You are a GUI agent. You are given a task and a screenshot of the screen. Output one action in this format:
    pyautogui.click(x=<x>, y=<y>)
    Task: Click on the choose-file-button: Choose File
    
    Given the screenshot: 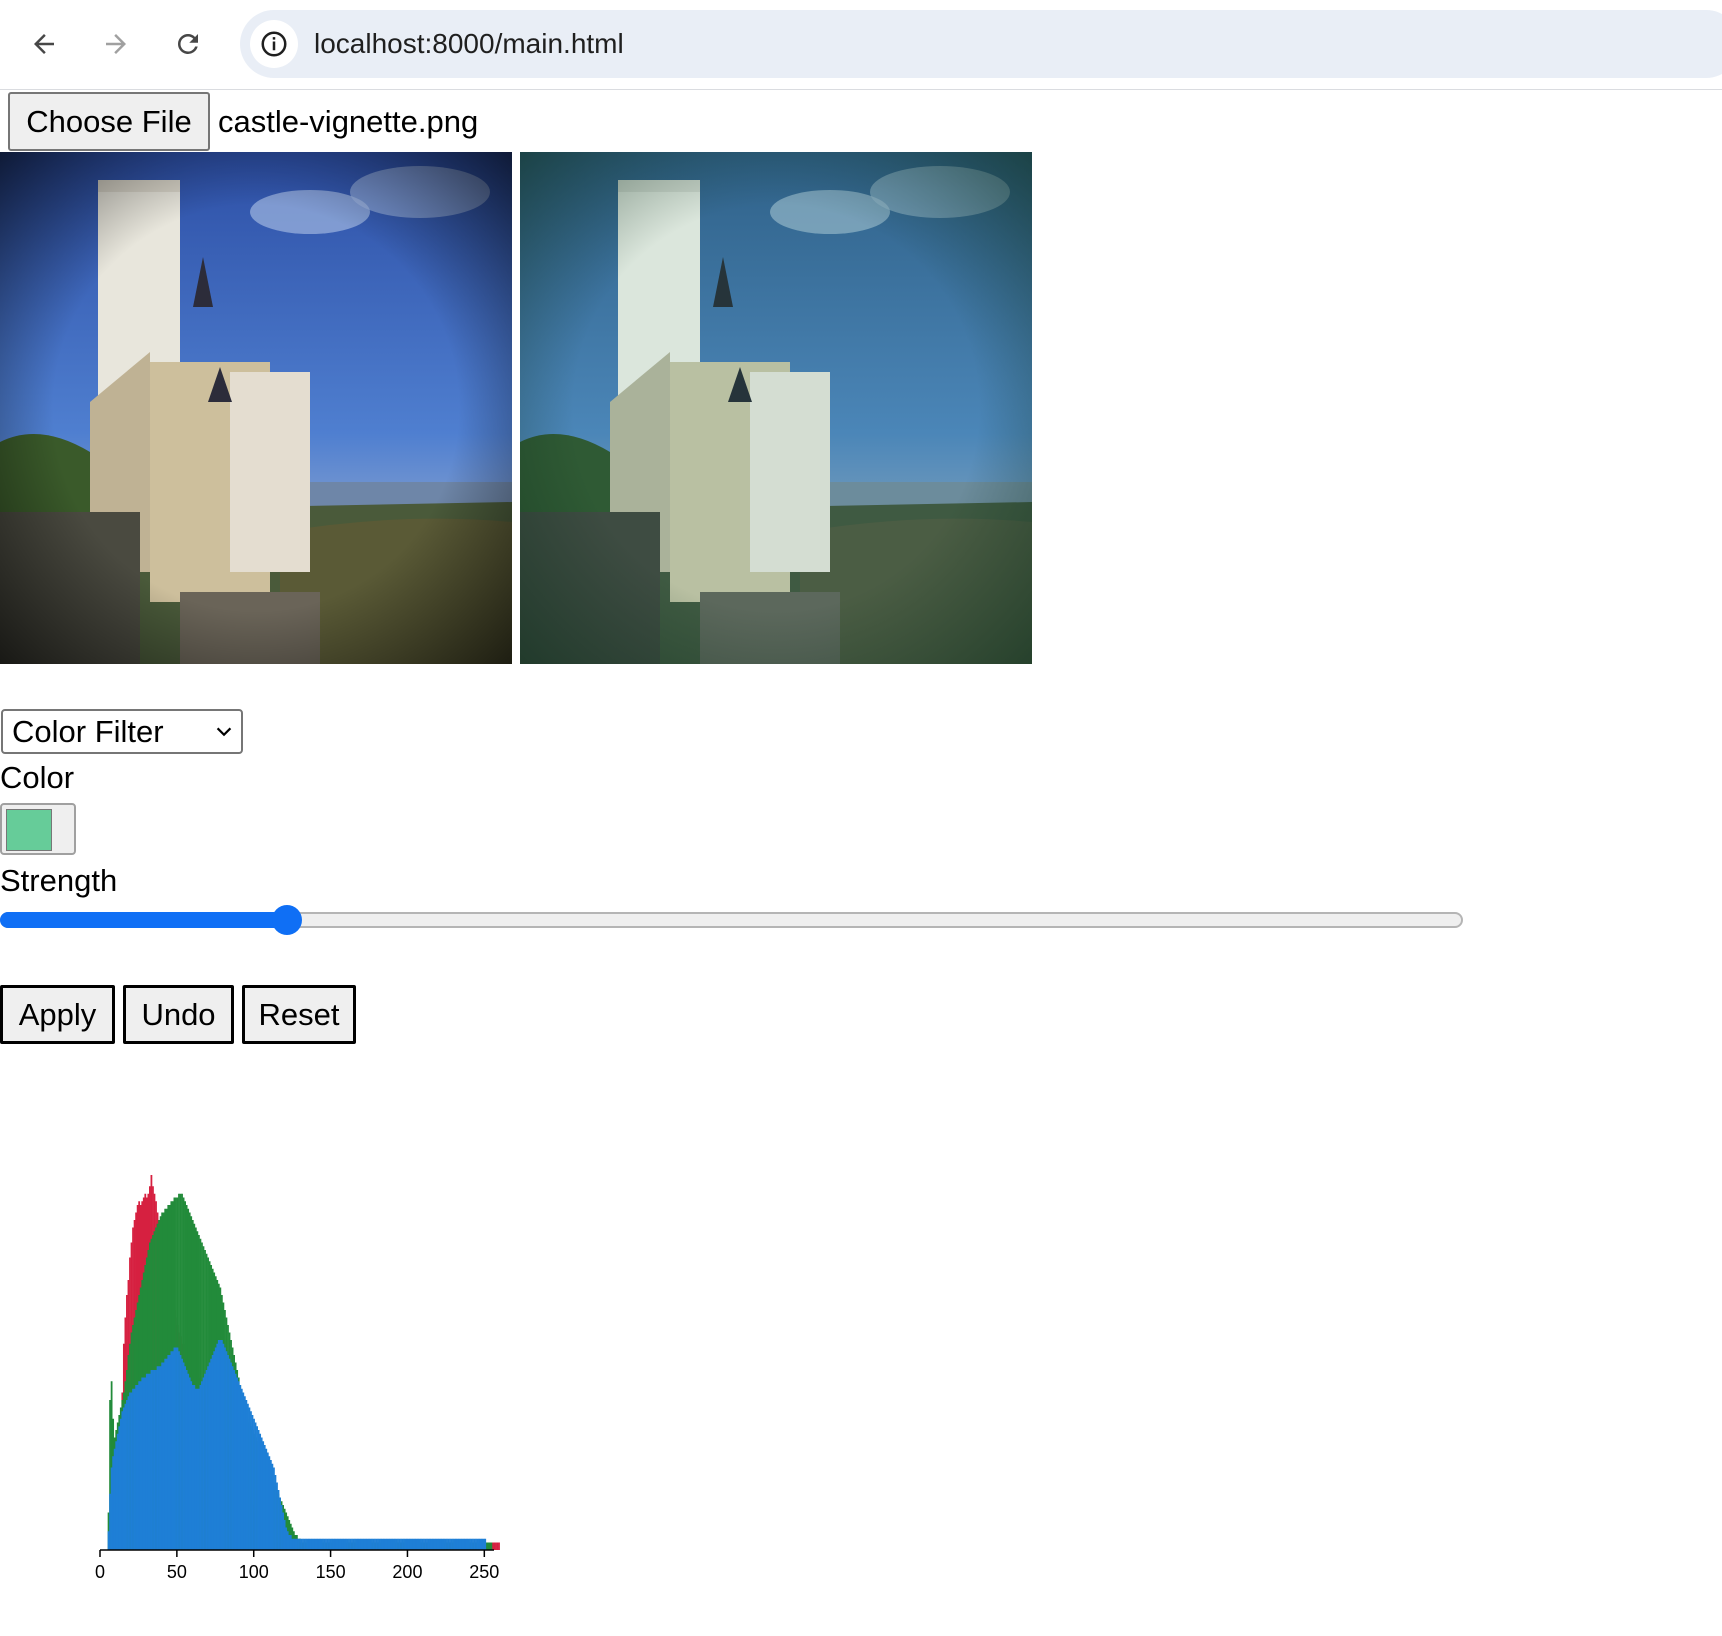 What is the action you would take?
    pyautogui.click(x=109, y=121)
    